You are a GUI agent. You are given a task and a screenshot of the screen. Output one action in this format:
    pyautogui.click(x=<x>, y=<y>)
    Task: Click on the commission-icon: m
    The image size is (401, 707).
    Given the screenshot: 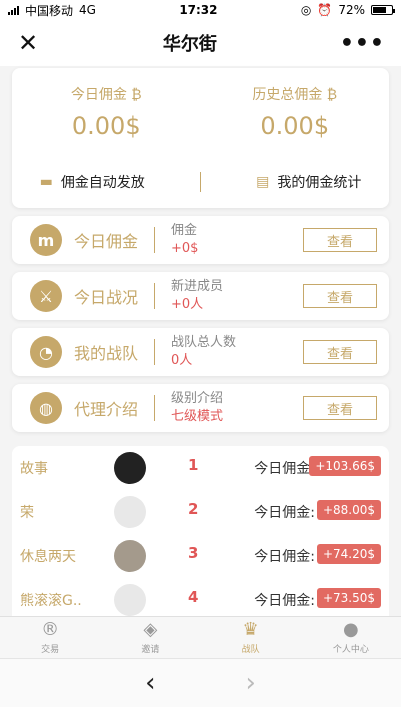 What is the action you would take?
    pyautogui.click(x=46, y=240)
    